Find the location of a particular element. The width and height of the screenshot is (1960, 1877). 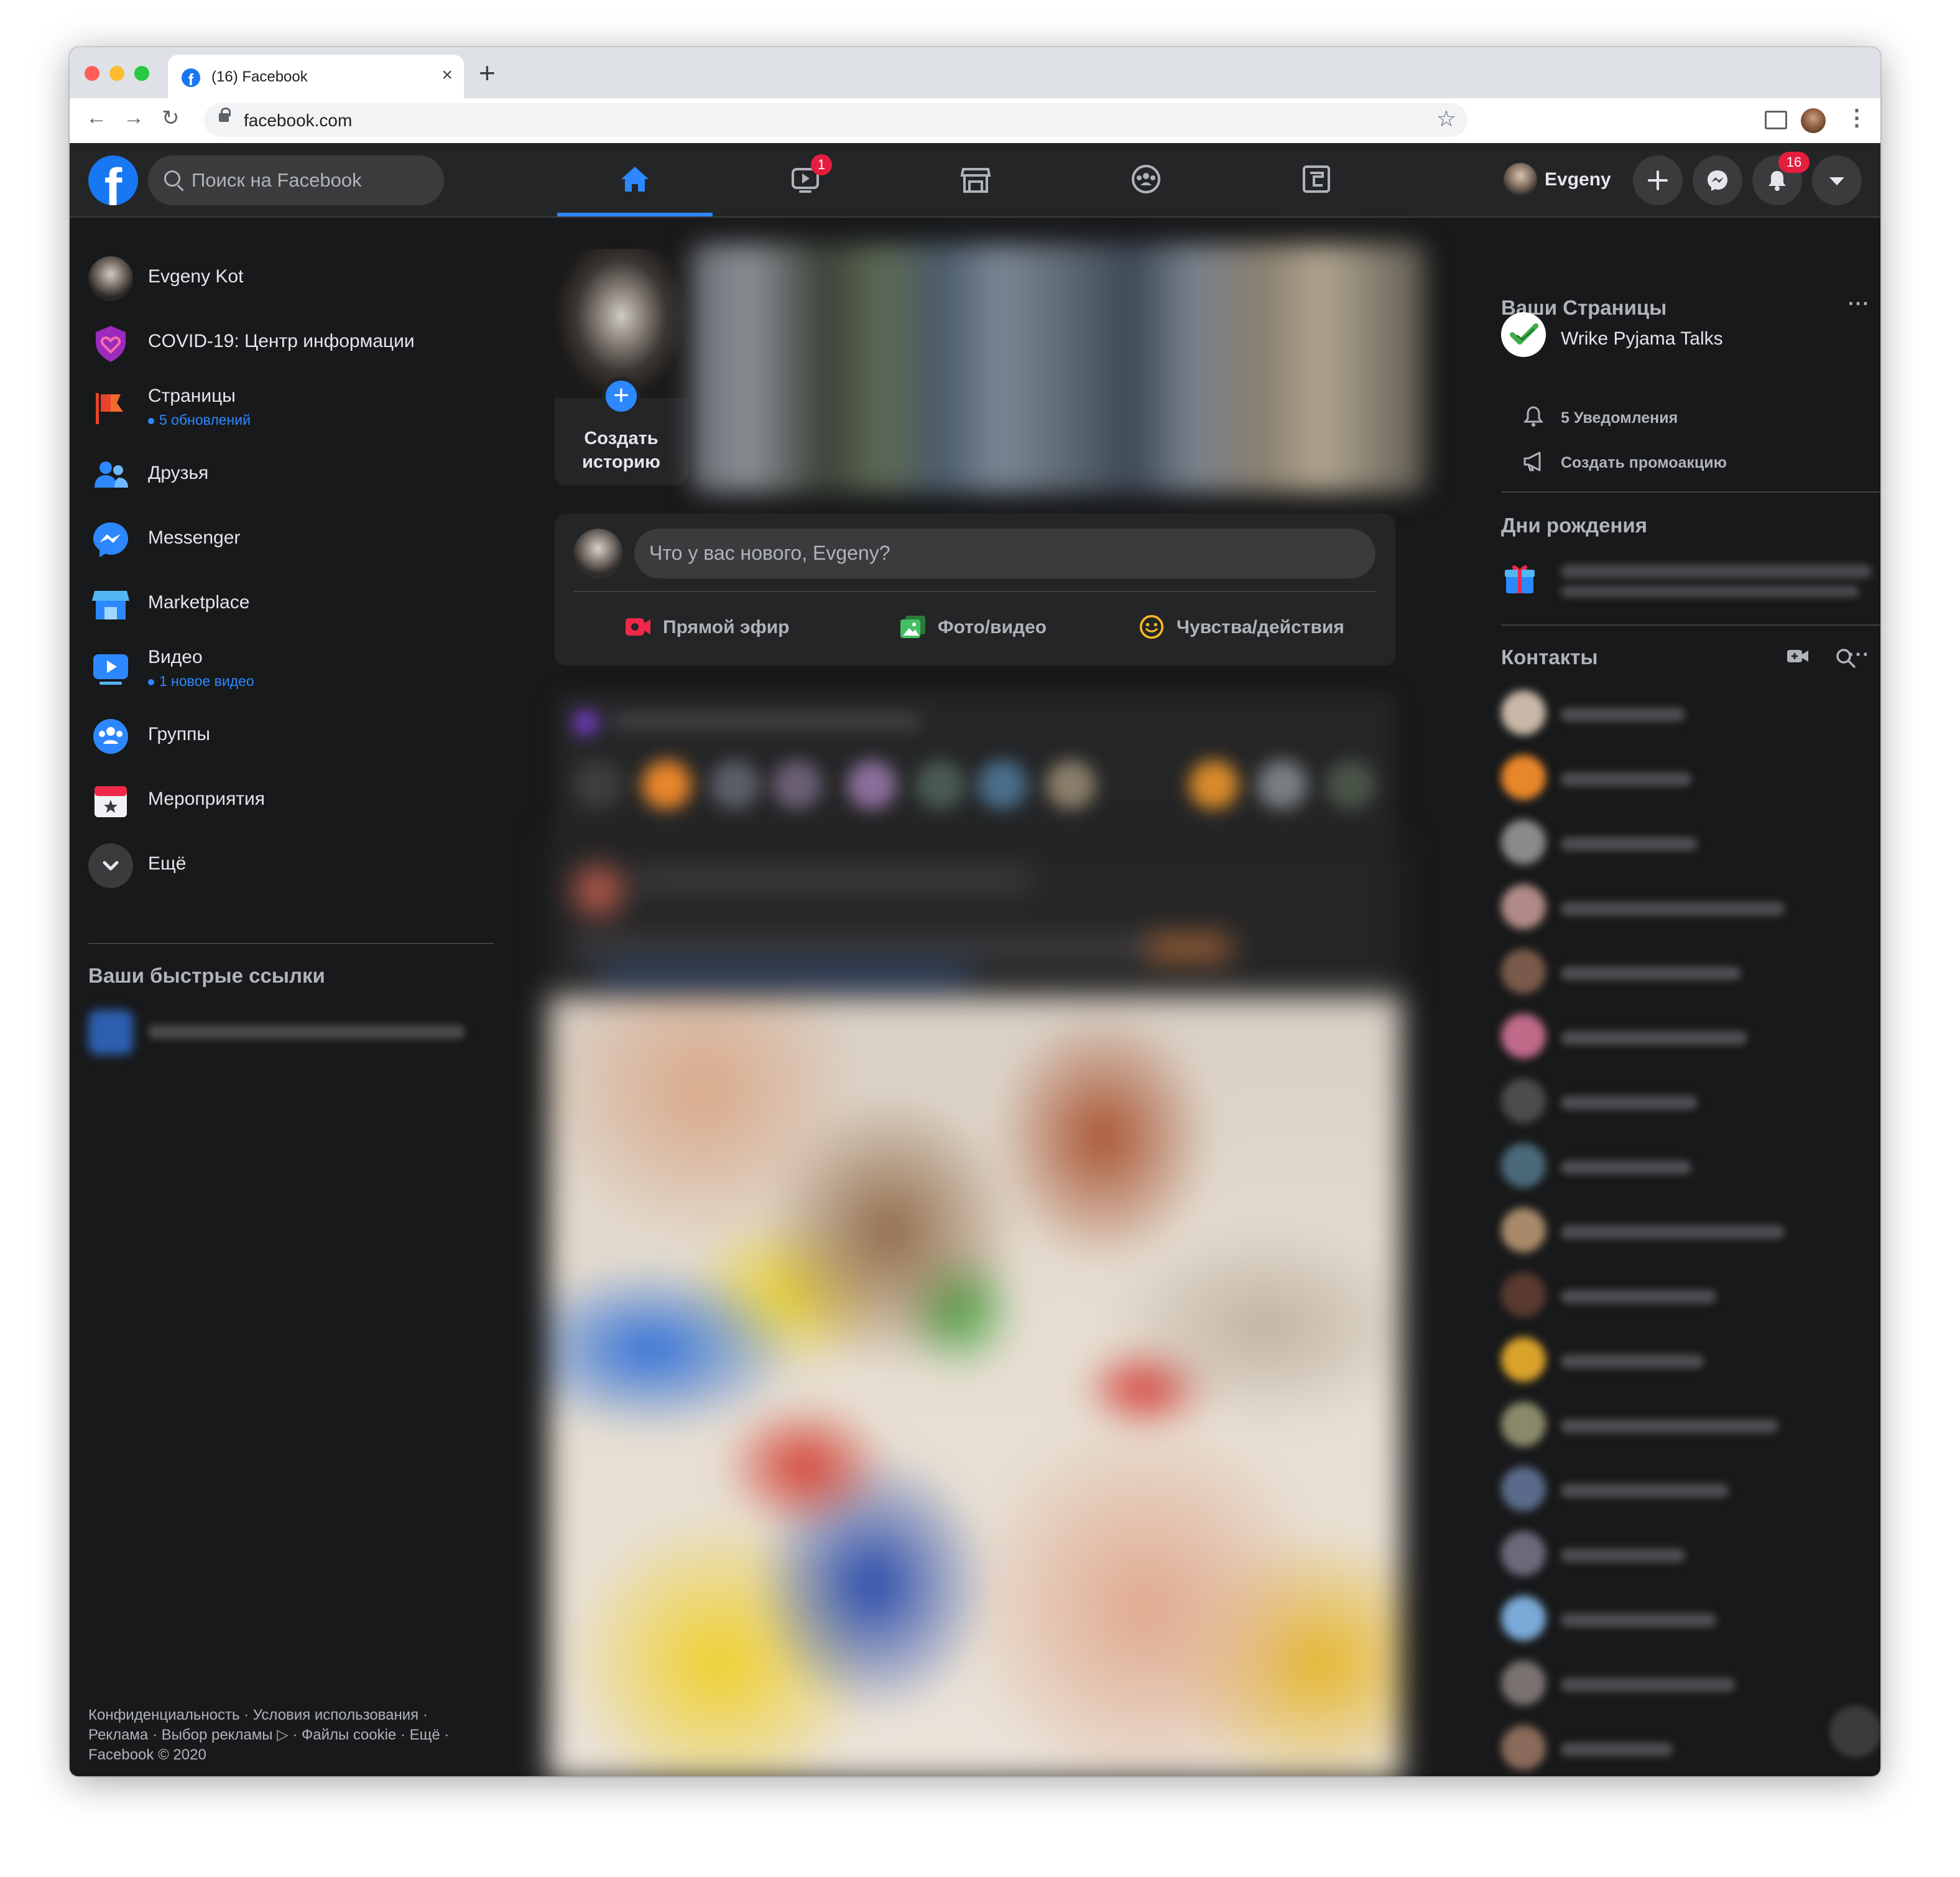

new-message-floating-button is located at coordinates (1854, 1731).